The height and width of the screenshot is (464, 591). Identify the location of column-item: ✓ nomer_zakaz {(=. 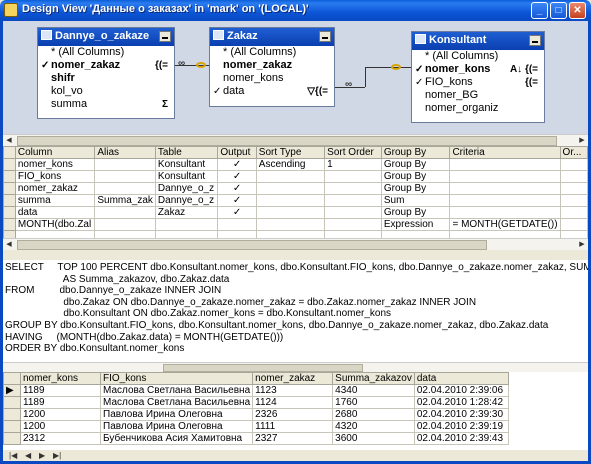
(106, 65).